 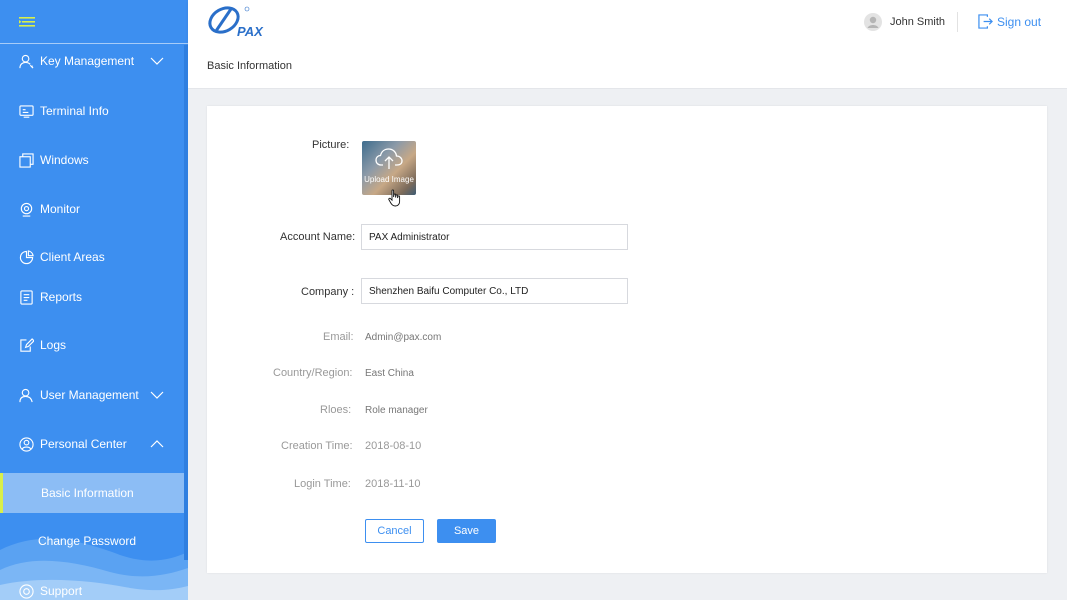 I want to click on sidebar-item-label: Terminal Info, so click(x=74, y=111).